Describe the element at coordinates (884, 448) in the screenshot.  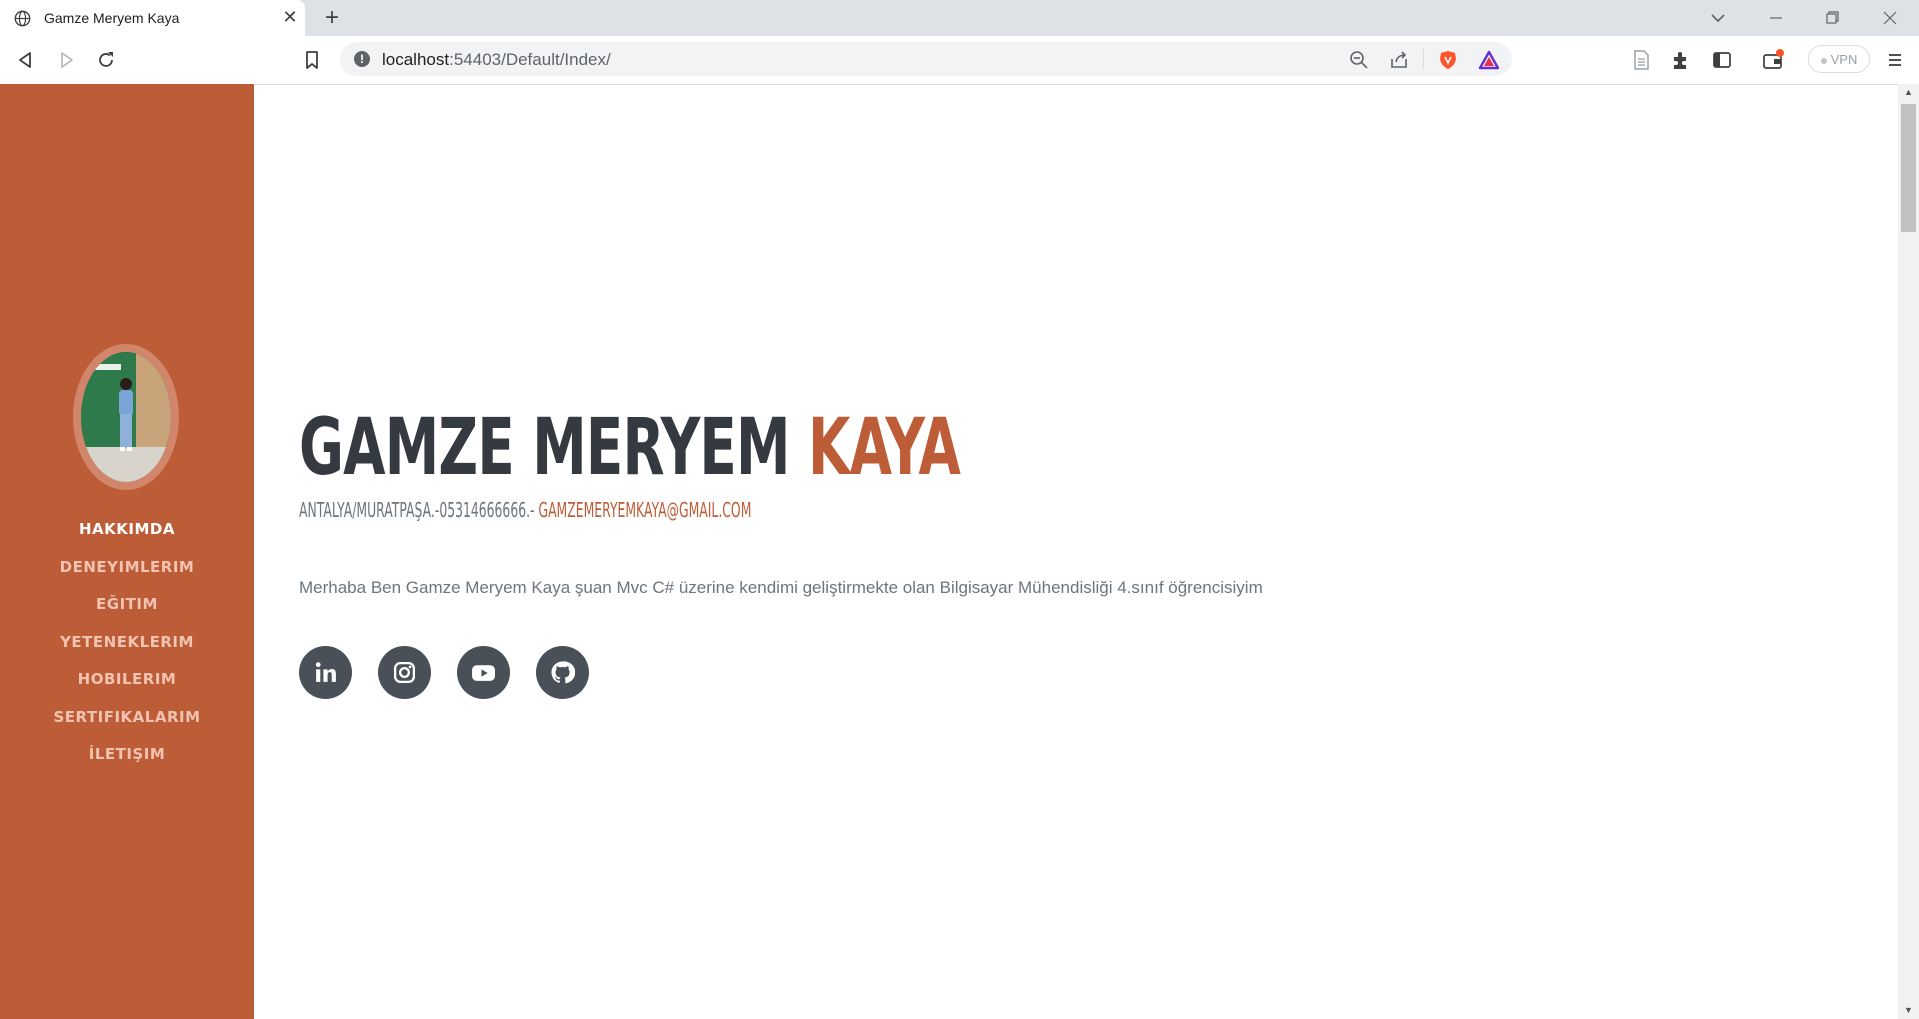
I see `last-name: KAYA` at that location.